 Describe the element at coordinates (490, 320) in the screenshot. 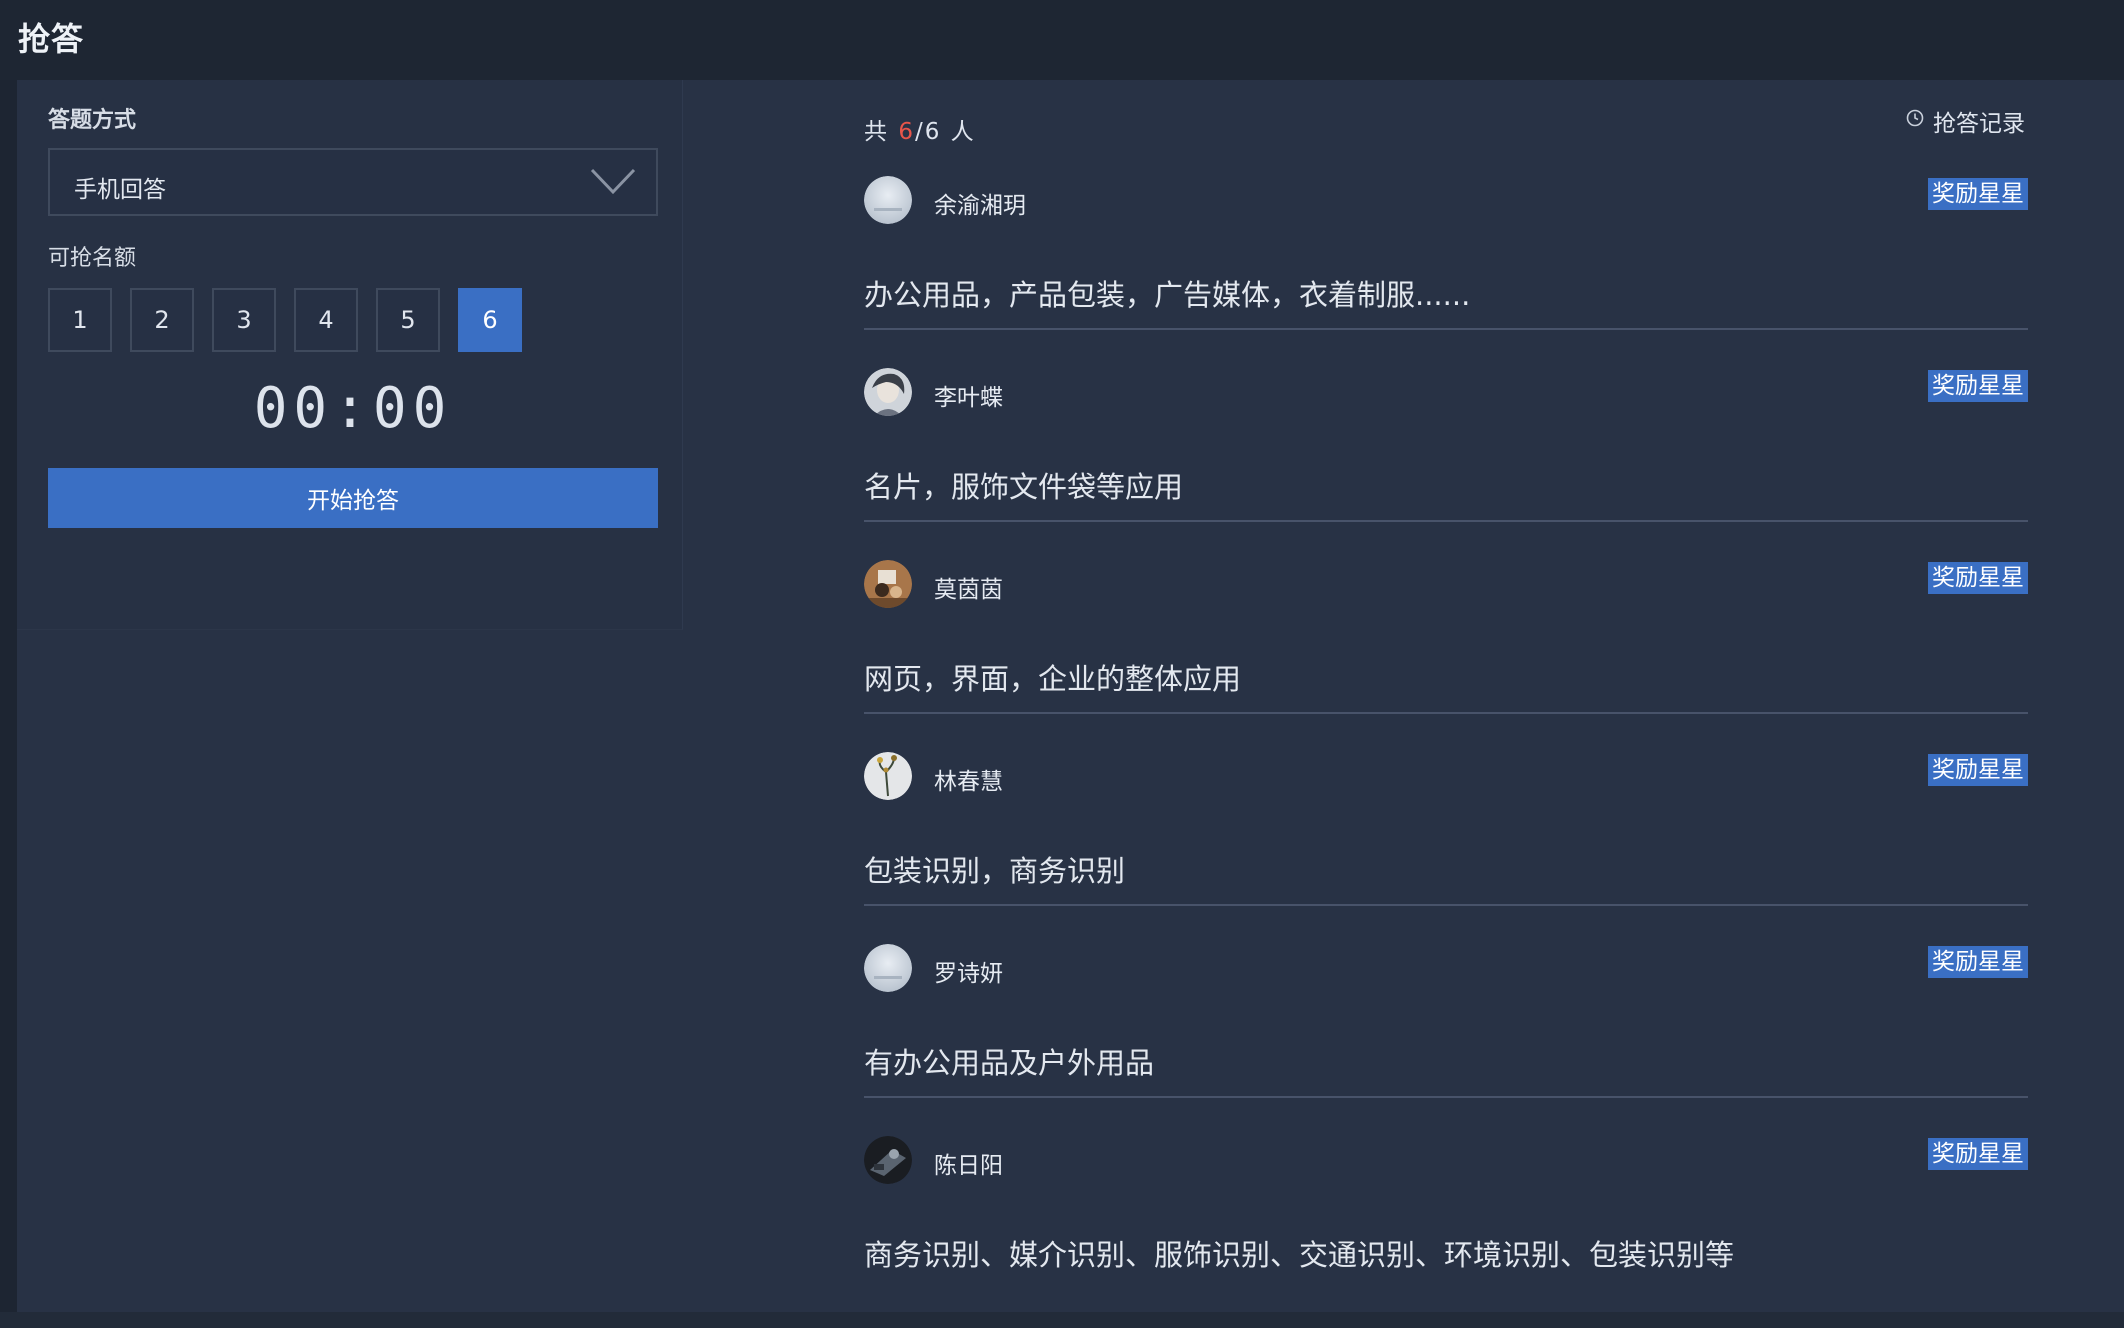

I see `quota-option-6: 6` at that location.